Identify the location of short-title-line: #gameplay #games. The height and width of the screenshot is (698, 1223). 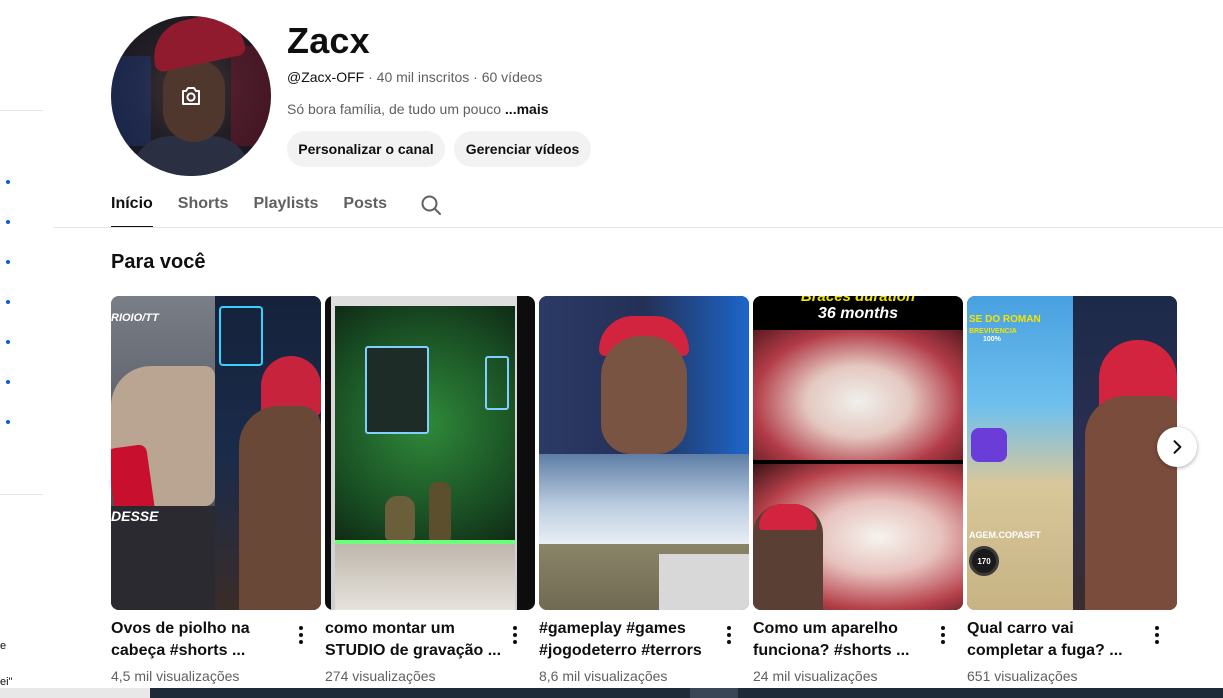
(612, 628).